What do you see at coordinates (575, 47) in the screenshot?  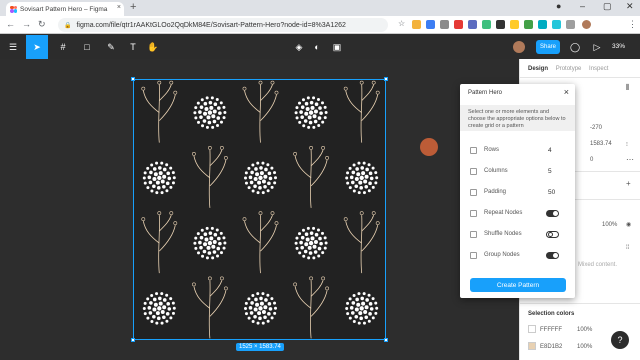 I see `comment-icon: ◯` at bounding box center [575, 47].